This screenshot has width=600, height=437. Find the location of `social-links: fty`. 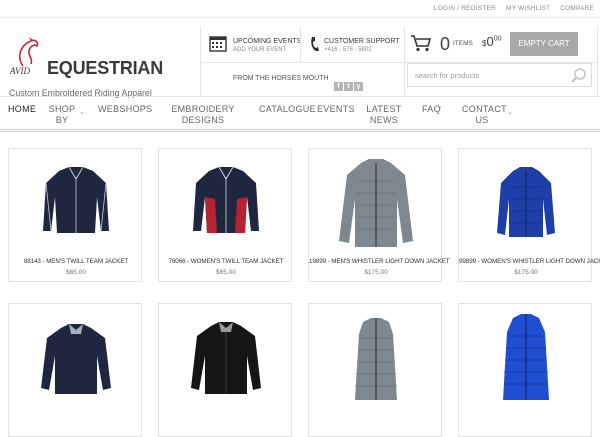

social-links: fty is located at coordinates (349, 84).